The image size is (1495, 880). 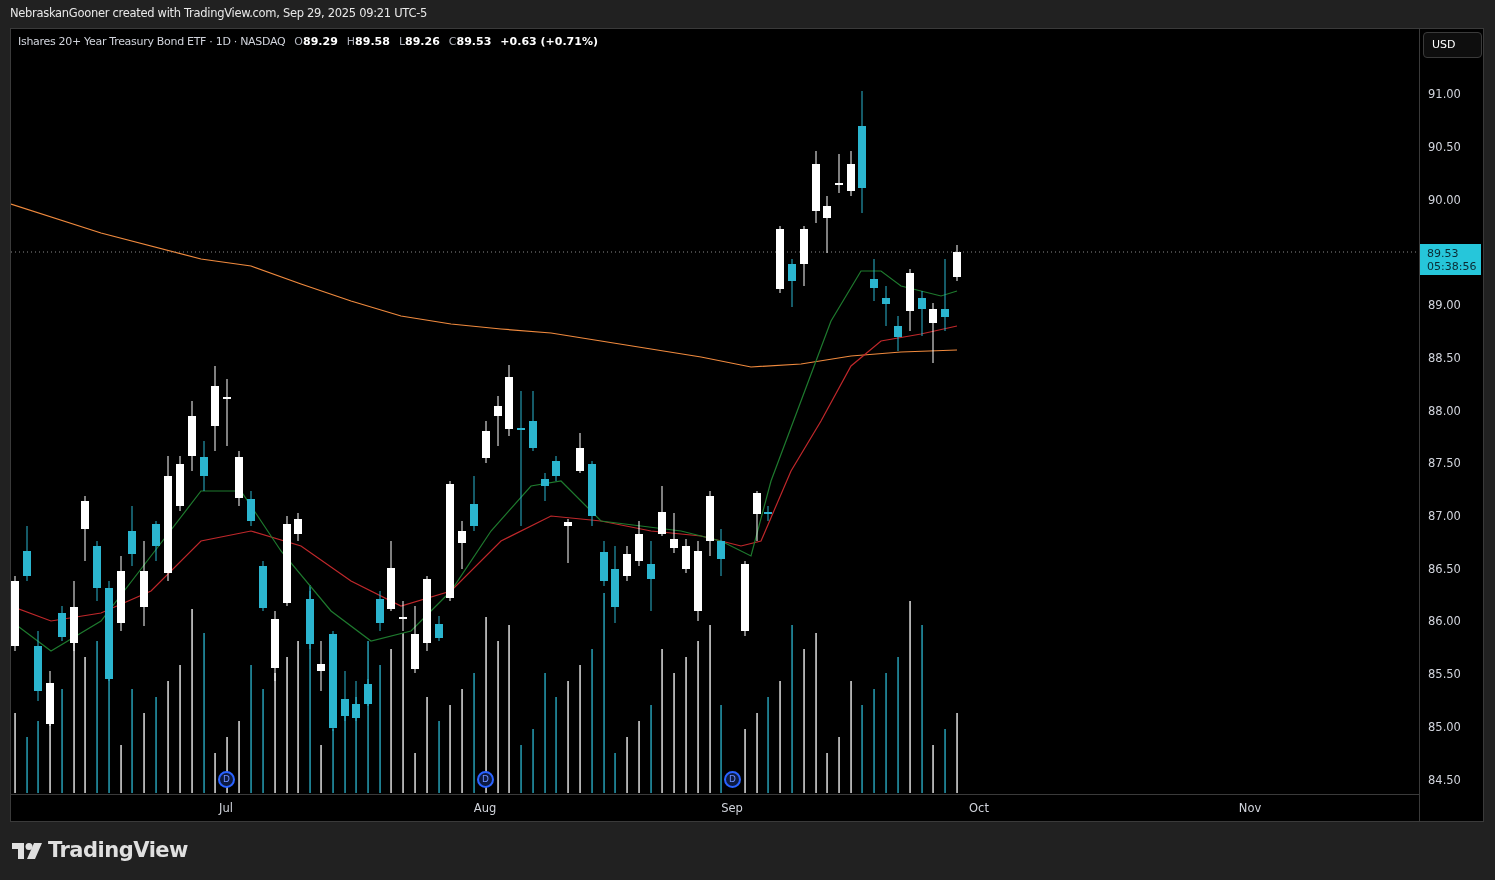 I want to click on price-change: +0.63 (+0.71%), so click(x=549, y=42).